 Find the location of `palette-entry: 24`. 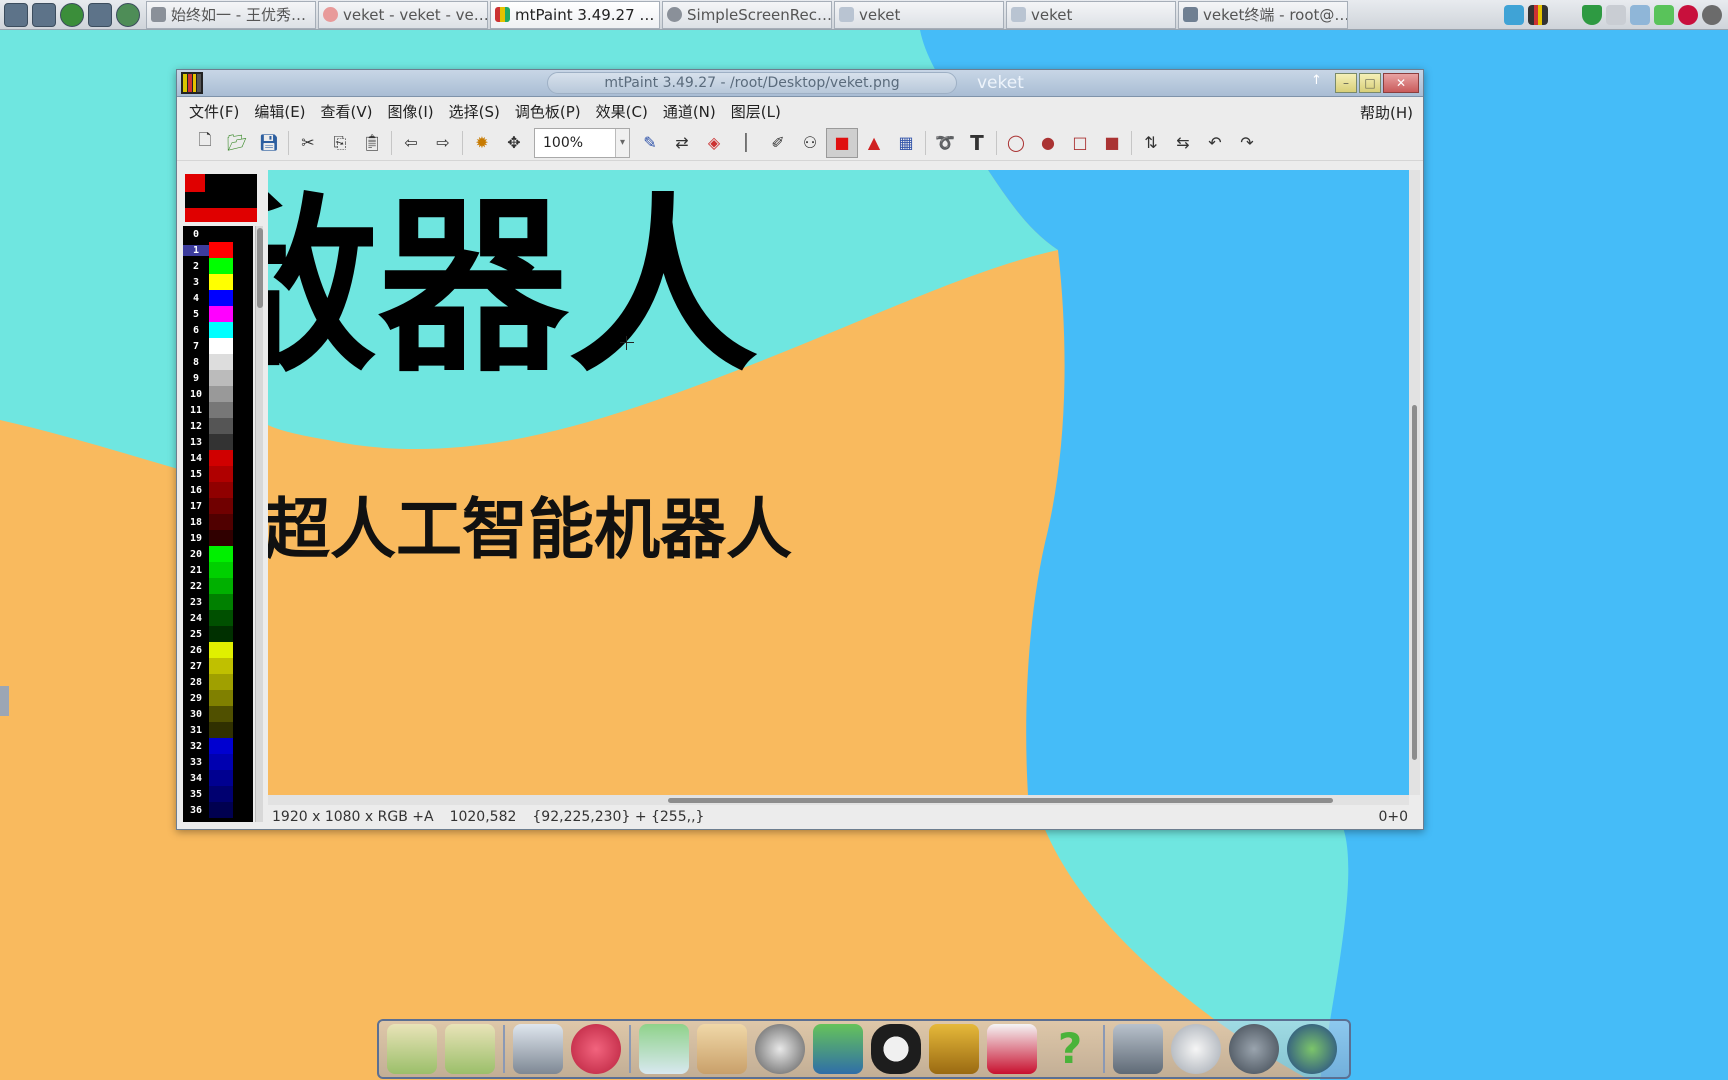

palette-entry: 24 is located at coordinates (218, 618).